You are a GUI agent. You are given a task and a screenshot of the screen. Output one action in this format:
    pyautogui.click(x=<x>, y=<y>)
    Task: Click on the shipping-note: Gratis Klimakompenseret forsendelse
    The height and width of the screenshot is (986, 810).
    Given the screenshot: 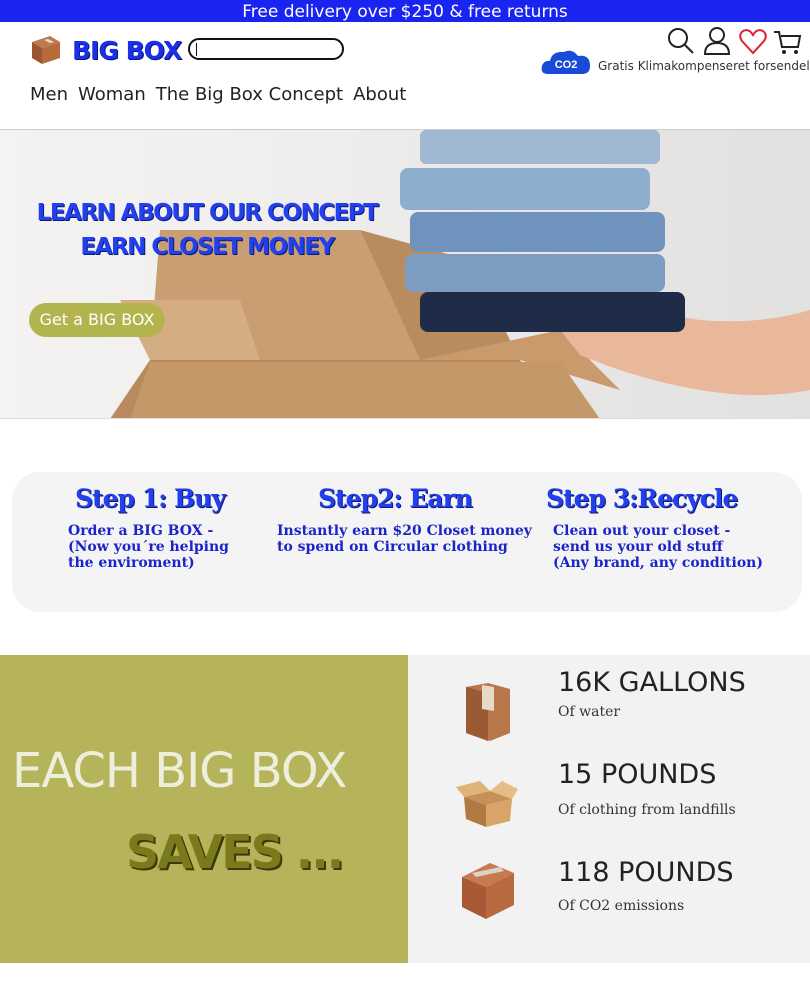 What is the action you would take?
    pyautogui.click(x=704, y=66)
    